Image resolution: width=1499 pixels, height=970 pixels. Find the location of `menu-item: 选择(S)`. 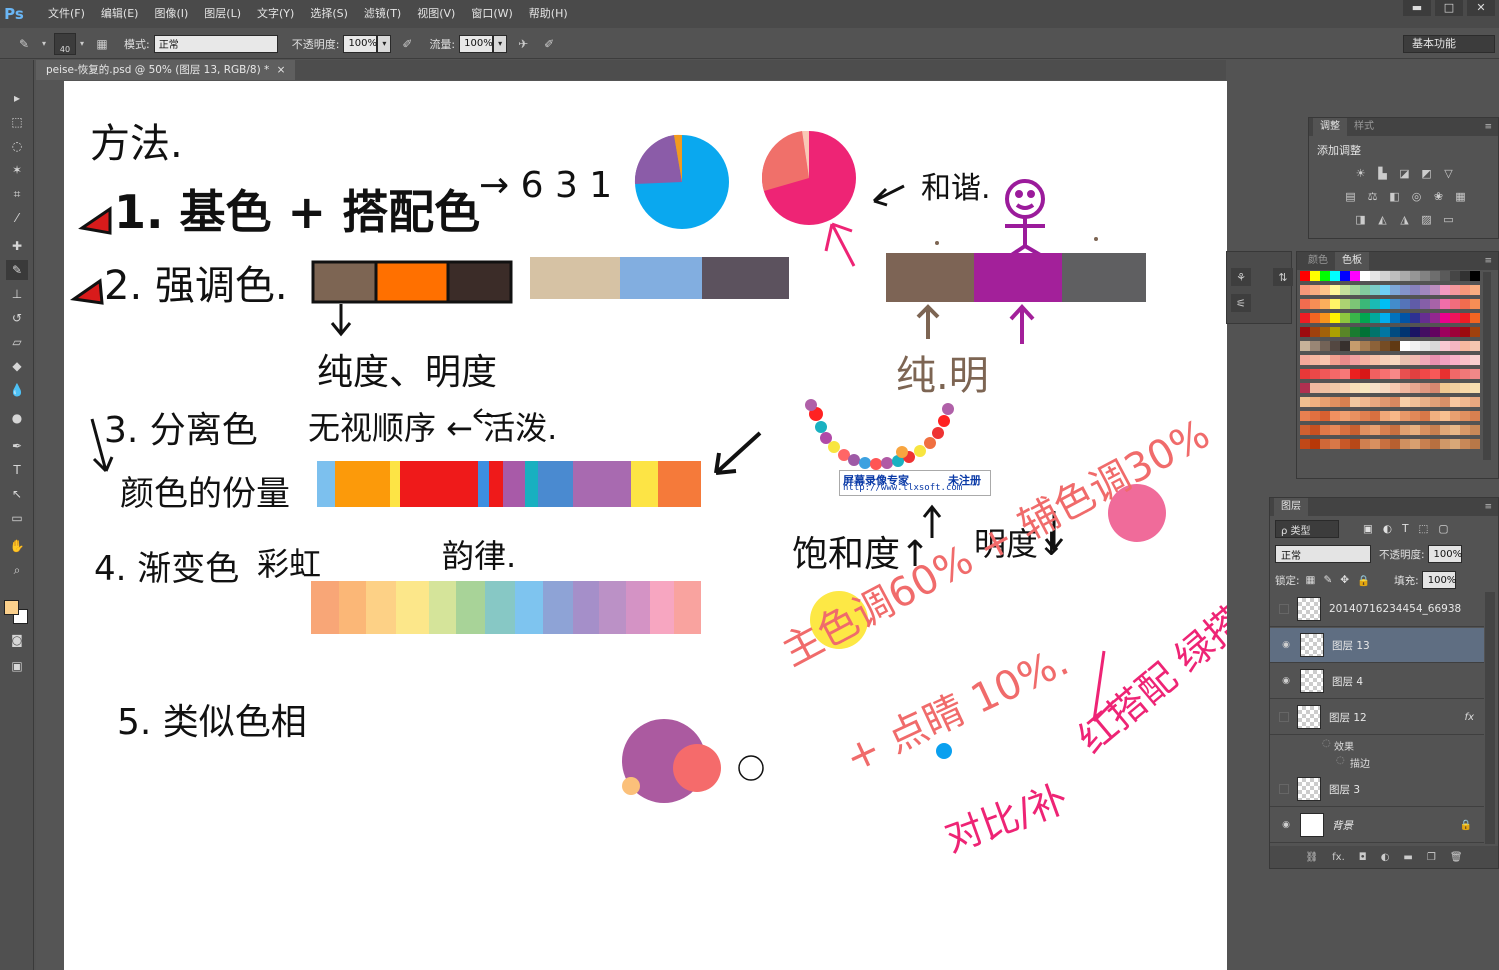

menu-item: 选择(S) is located at coordinates (329, 14).